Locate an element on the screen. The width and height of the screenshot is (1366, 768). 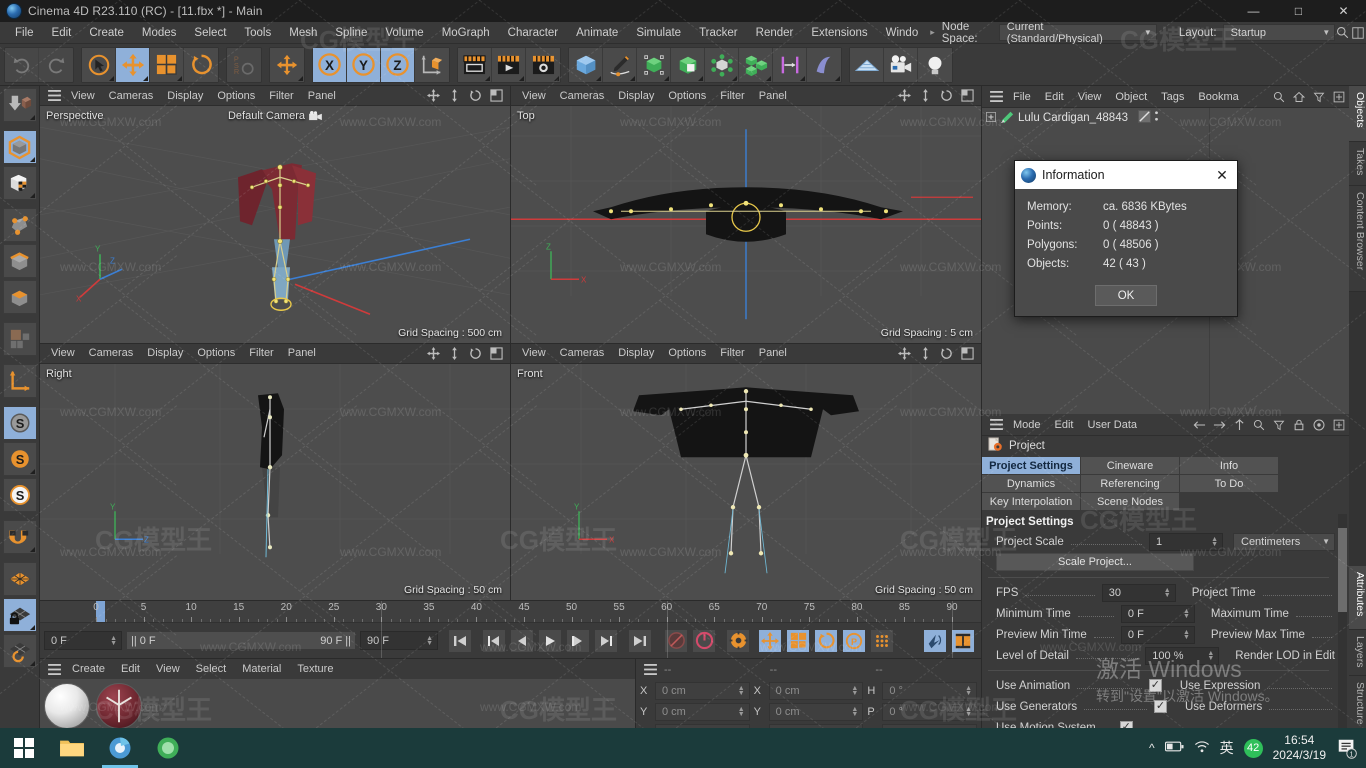
scale-tool-button is located at coordinates (167, 64).